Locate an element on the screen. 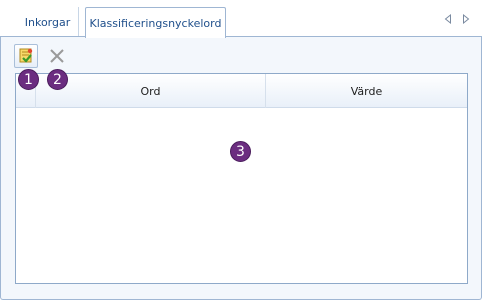 Image resolution: width=482 pixels, height=300 pixels. delete-x-icon is located at coordinates (57, 56).